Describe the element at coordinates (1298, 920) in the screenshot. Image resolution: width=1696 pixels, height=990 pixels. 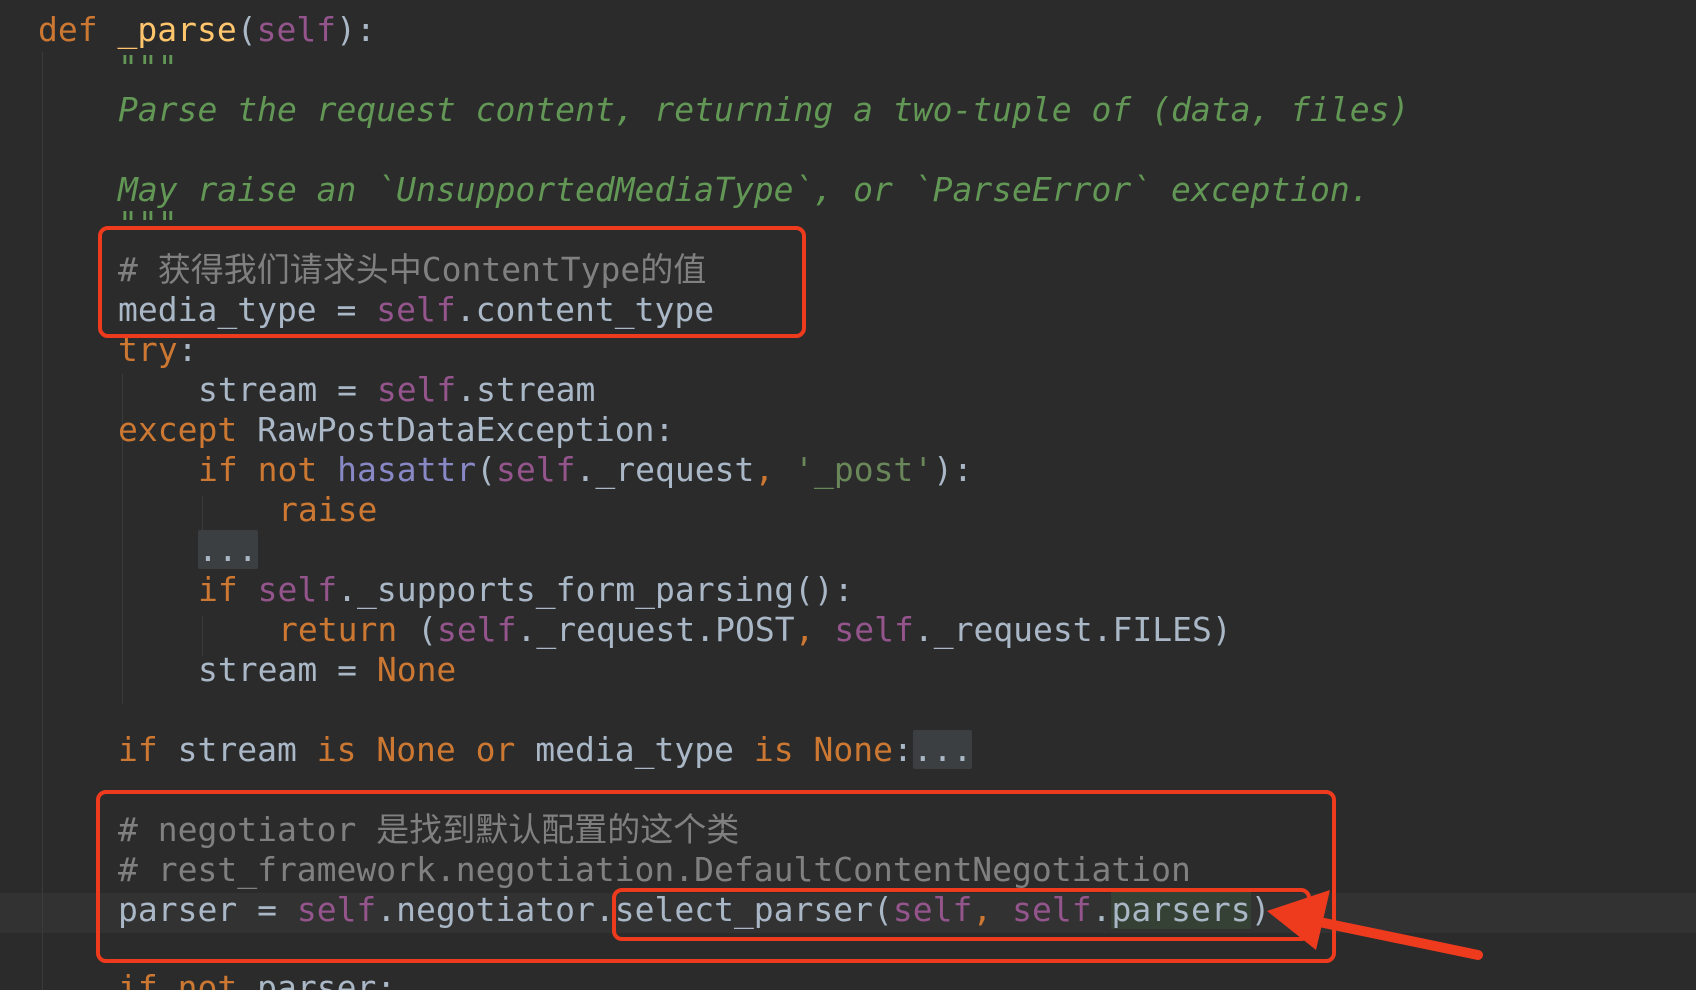
I see `arrow-head` at that location.